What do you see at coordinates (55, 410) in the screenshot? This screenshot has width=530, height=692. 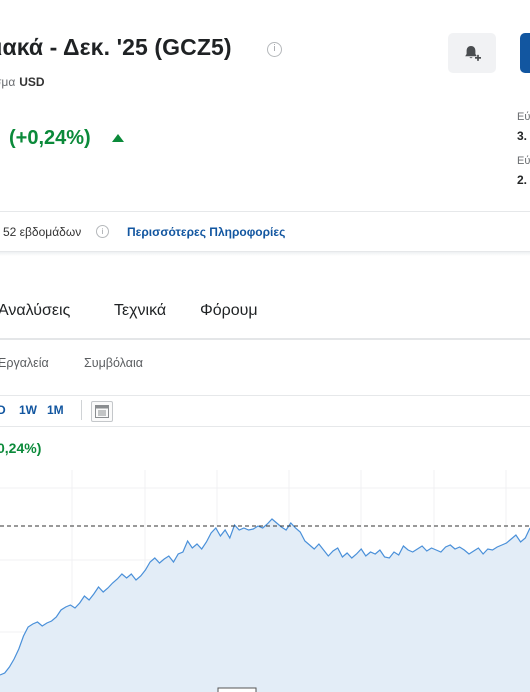 I see `period-1m: 1M` at bounding box center [55, 410].